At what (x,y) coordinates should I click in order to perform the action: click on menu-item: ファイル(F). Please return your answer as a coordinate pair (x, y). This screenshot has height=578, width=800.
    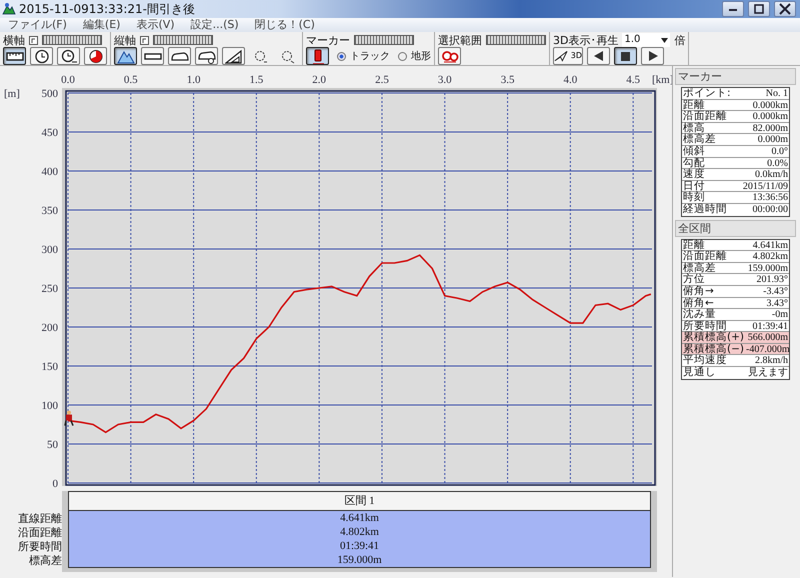
    Looking at the image, I should click on (37, 25).